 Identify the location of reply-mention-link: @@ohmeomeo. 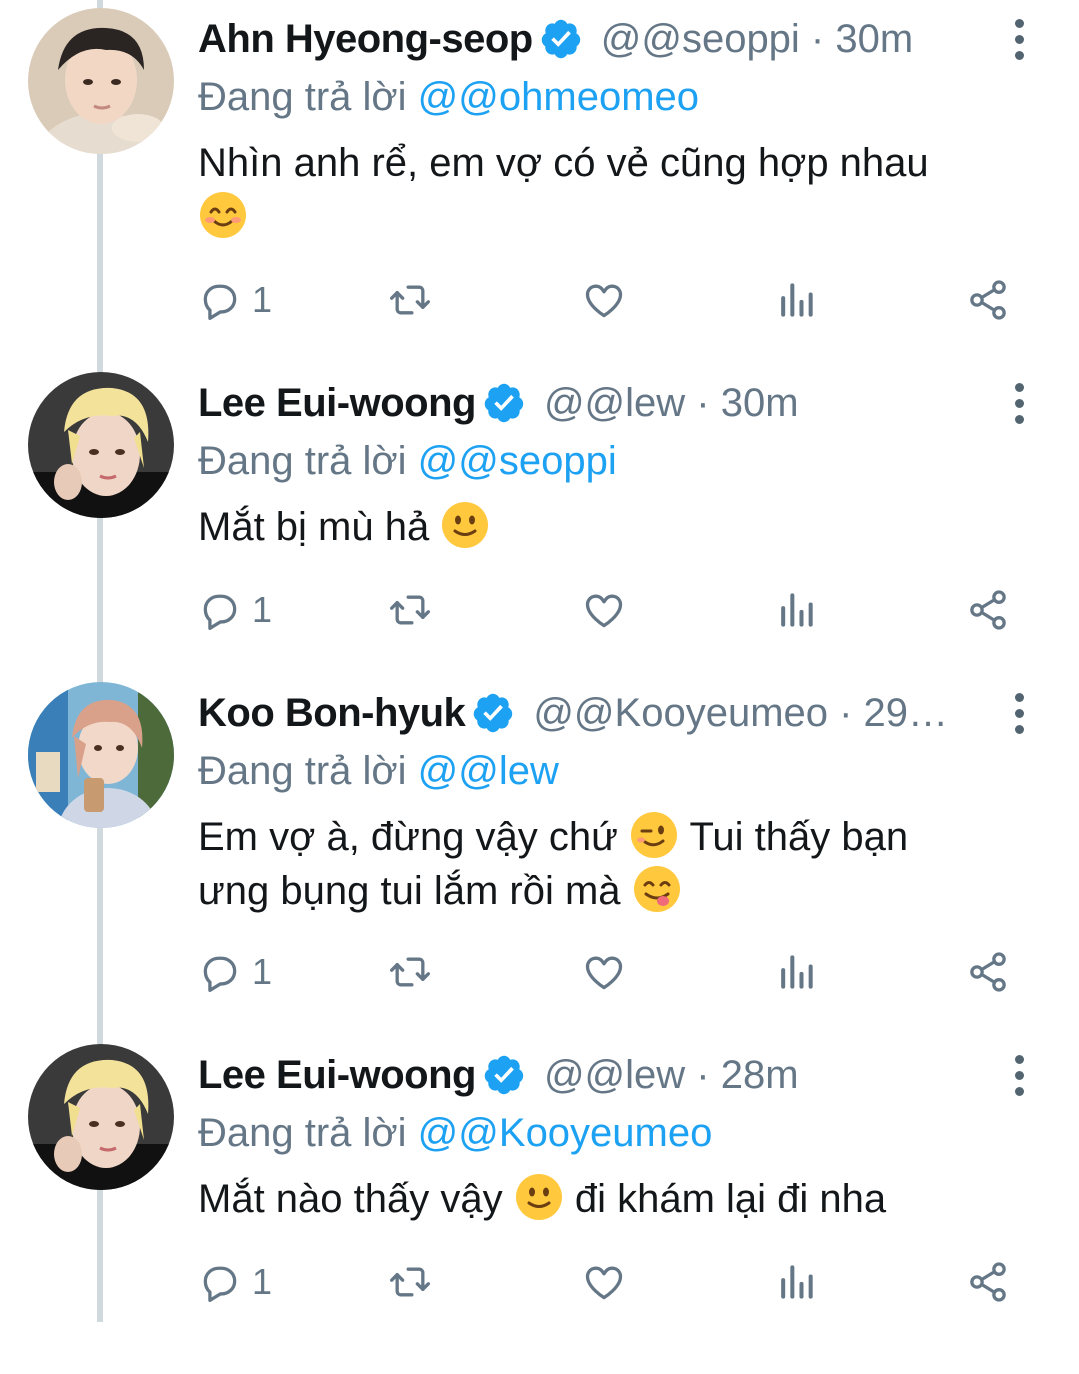
(558, 97).